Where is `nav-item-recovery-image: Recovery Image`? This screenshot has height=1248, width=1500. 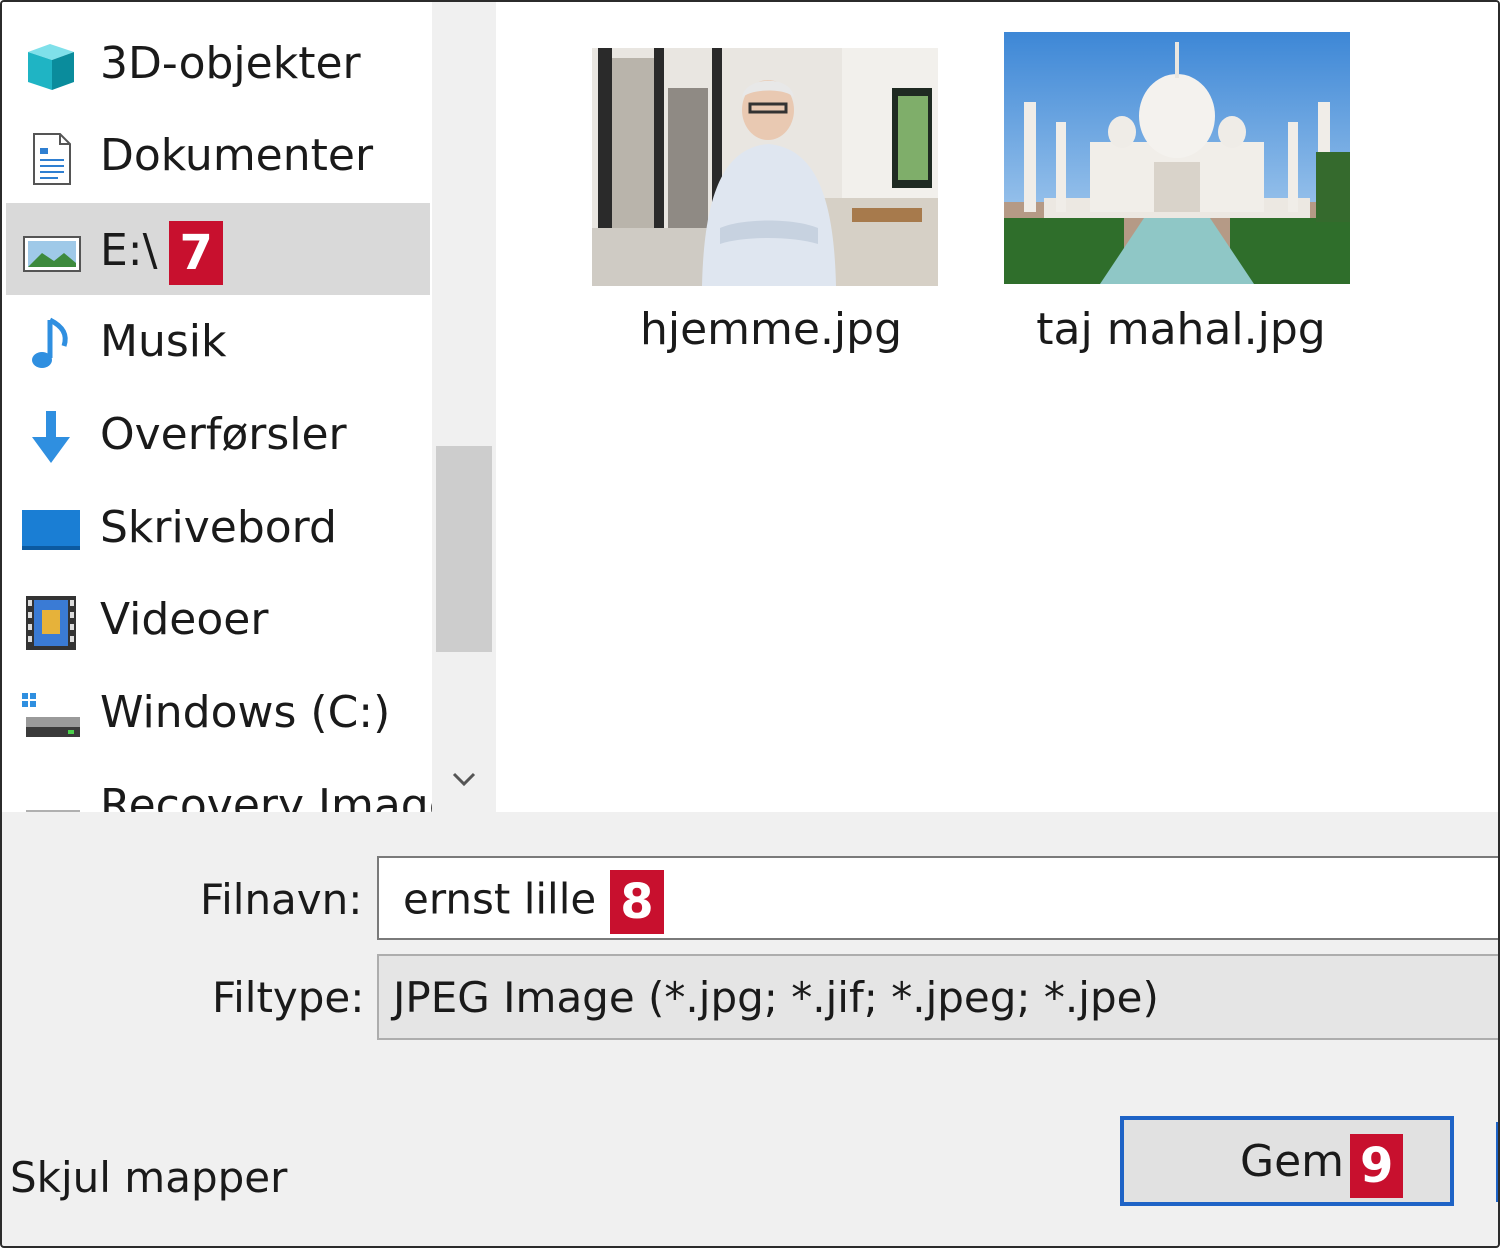 nav-item-recovery-image: Recovery Image is located at coordinates (219, 786).